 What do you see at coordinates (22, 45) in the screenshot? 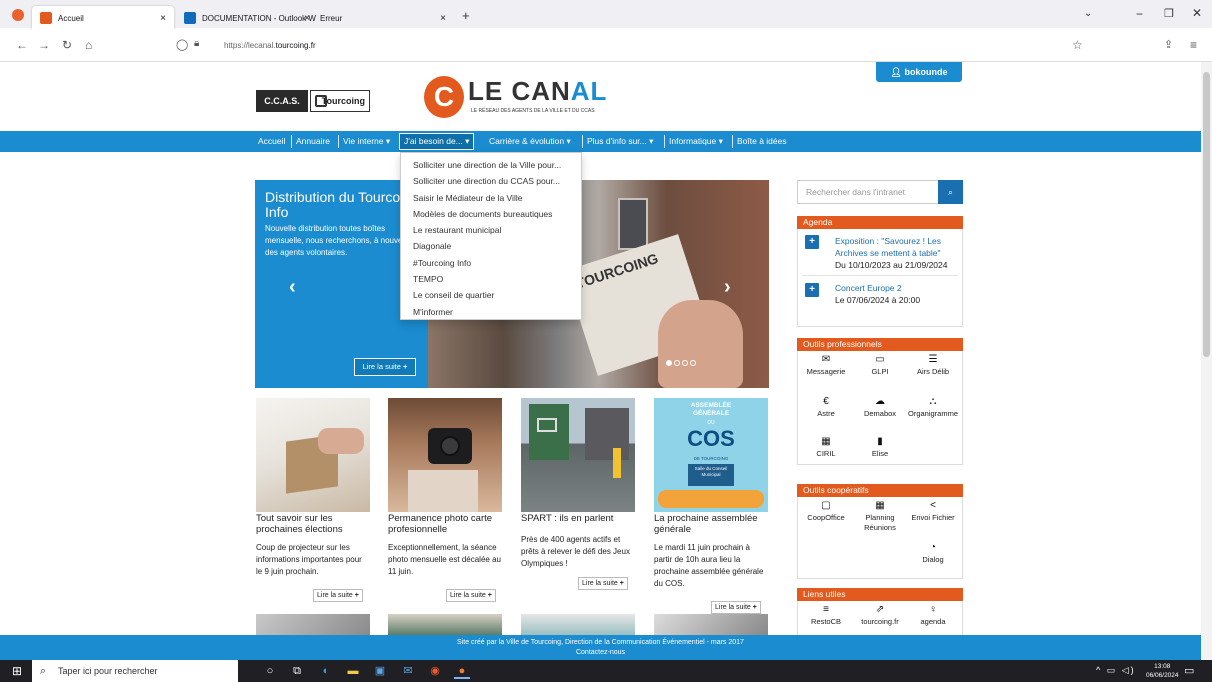
I see `back-icon: ←` at bounding box center [22, 45].